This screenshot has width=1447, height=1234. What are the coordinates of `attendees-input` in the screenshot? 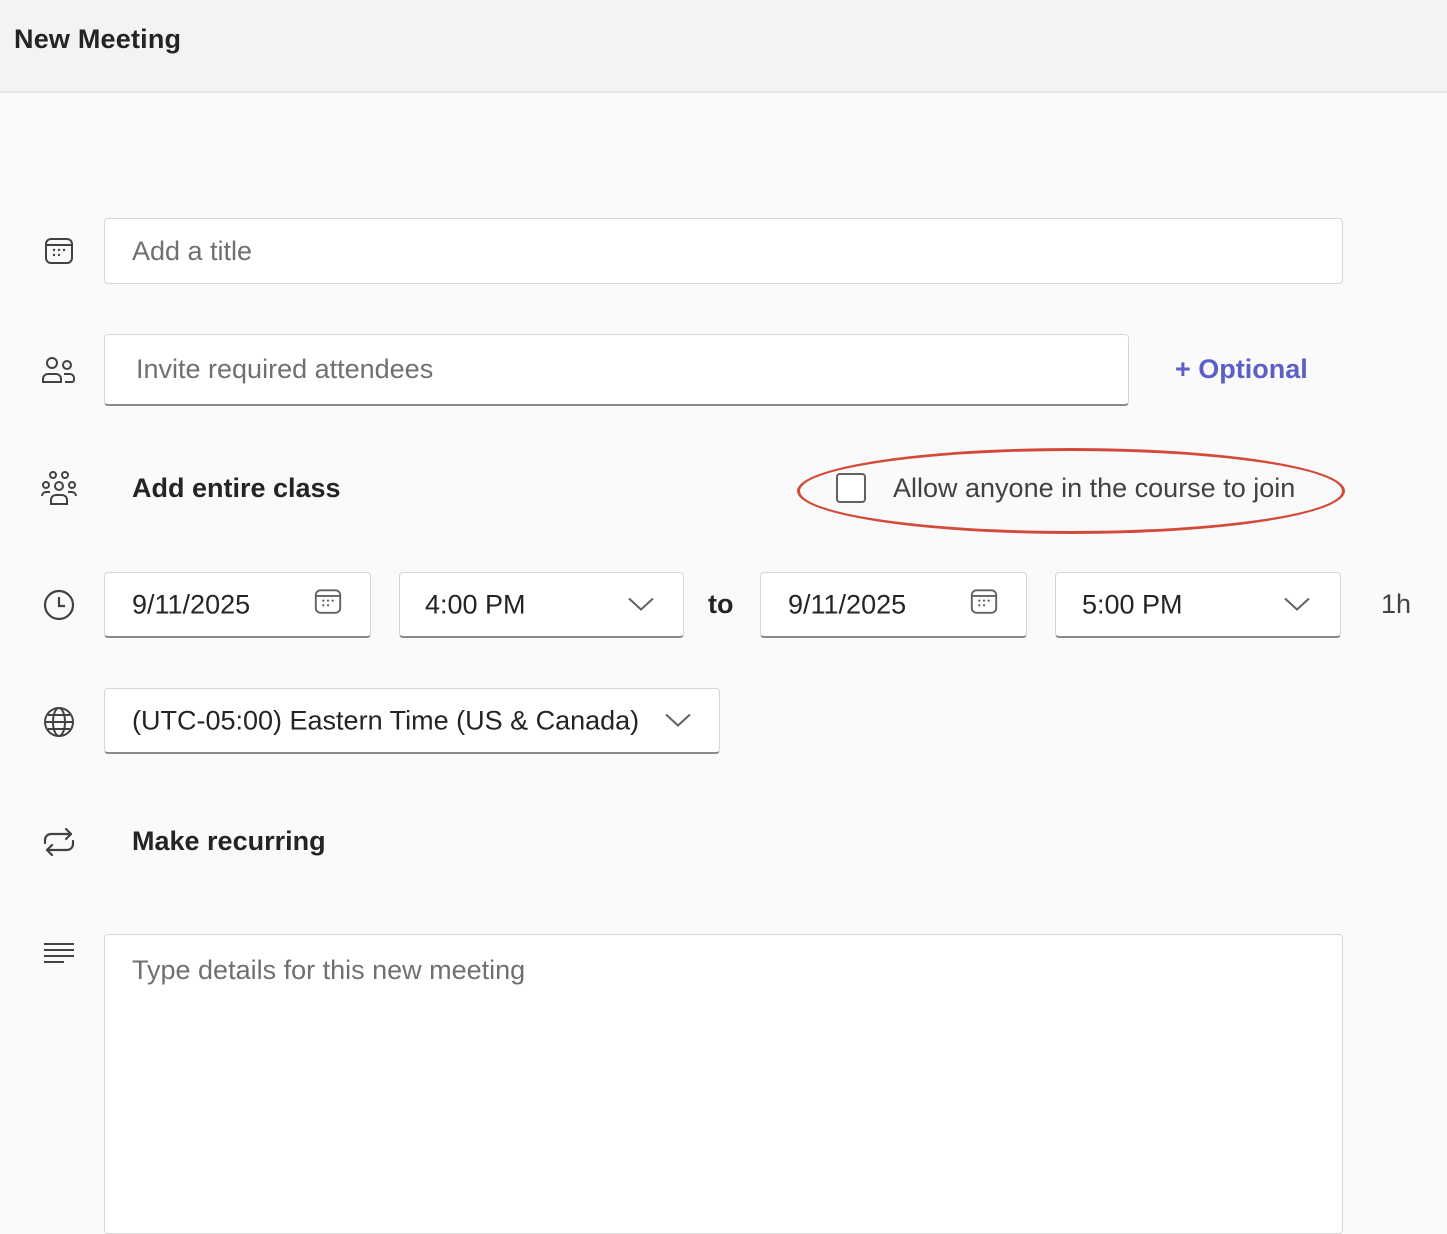 It's located at (616, 369).